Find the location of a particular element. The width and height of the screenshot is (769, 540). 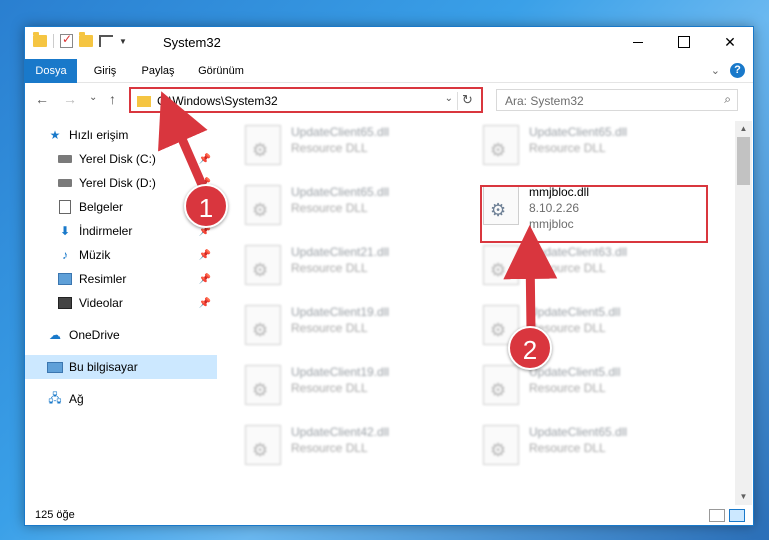

back-button: ← is located at coordinates (42, 99).